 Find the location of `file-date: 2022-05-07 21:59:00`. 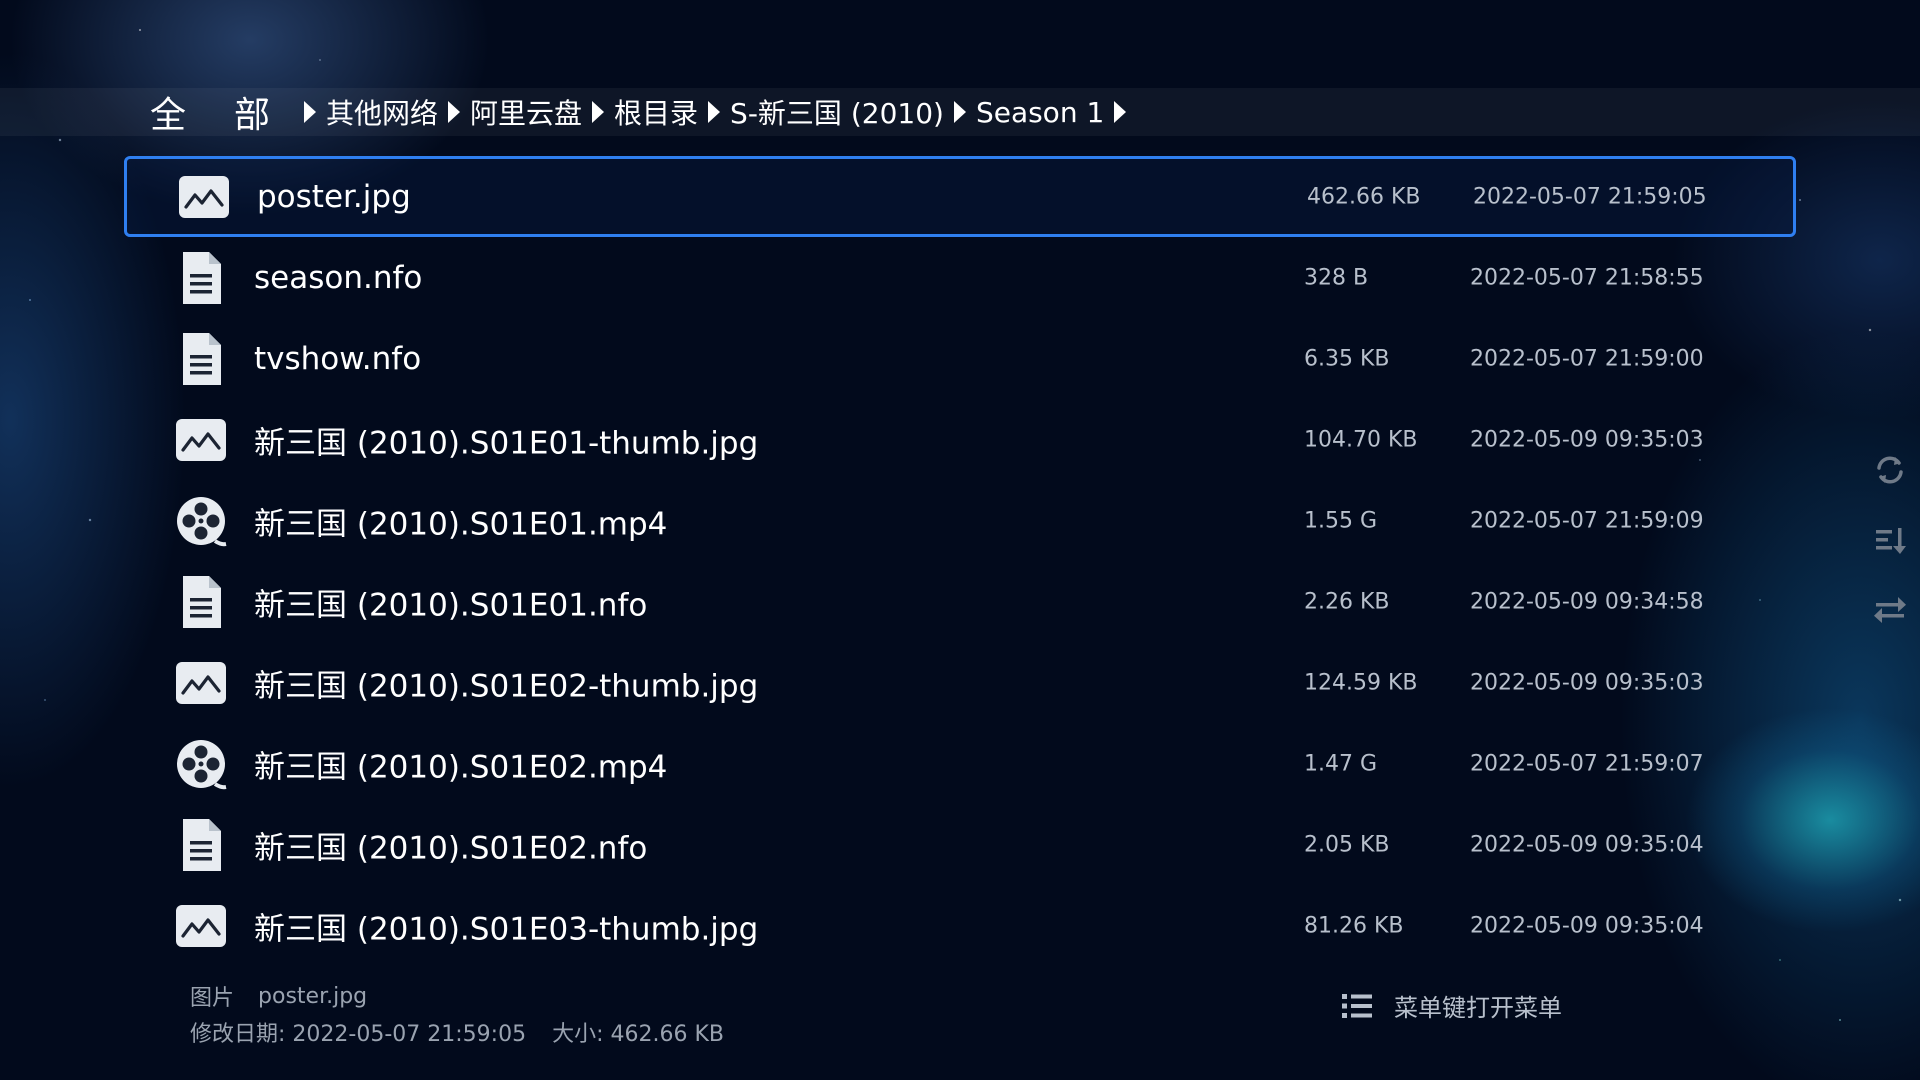

file-date: 2022-05-07 21:59:00 is located at coordinates (1587, 358).